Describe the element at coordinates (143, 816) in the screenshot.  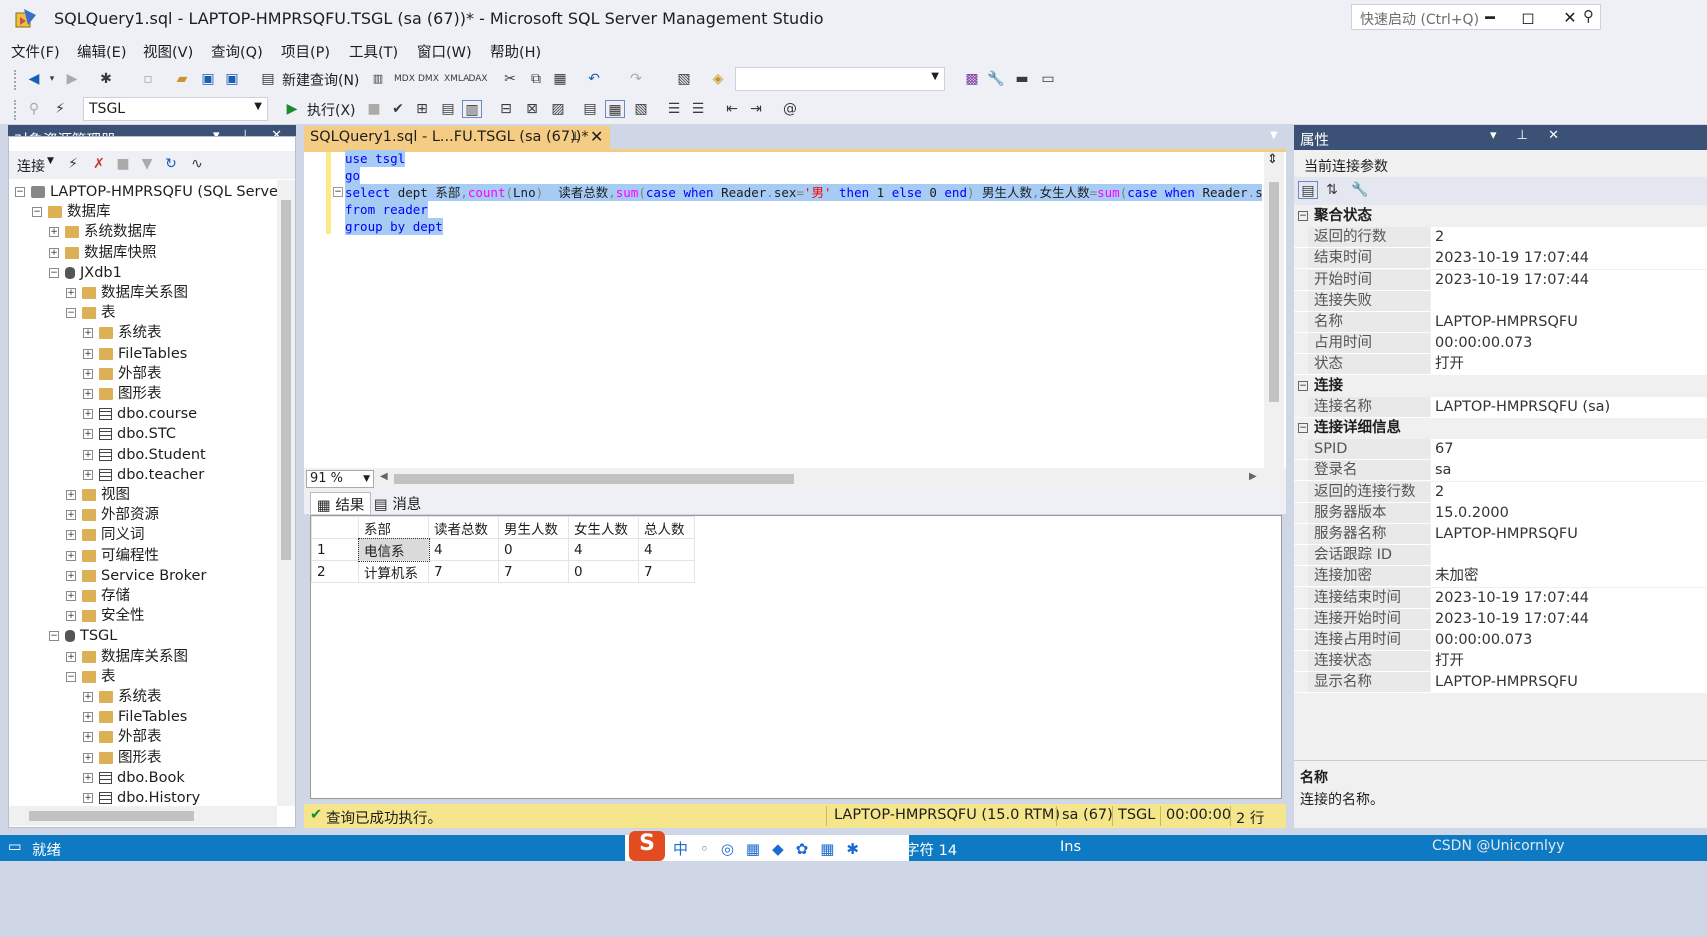
I see `object-explorer-hscroll` at that location.